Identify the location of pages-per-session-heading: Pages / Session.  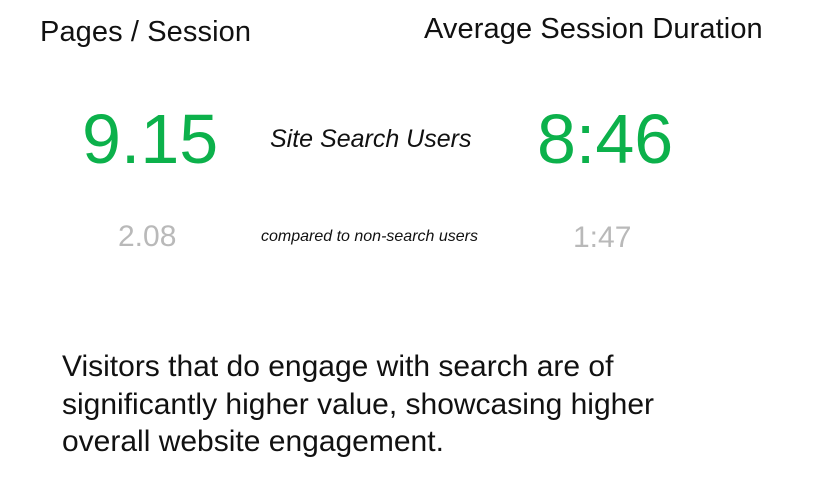
(146, 32).